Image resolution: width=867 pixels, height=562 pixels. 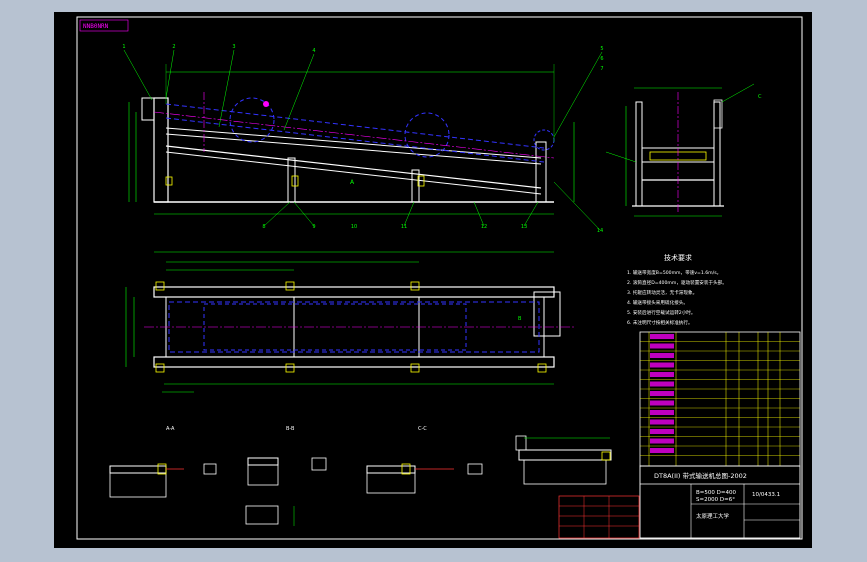 I want to click on plan-view, so click(x=349, y=322).